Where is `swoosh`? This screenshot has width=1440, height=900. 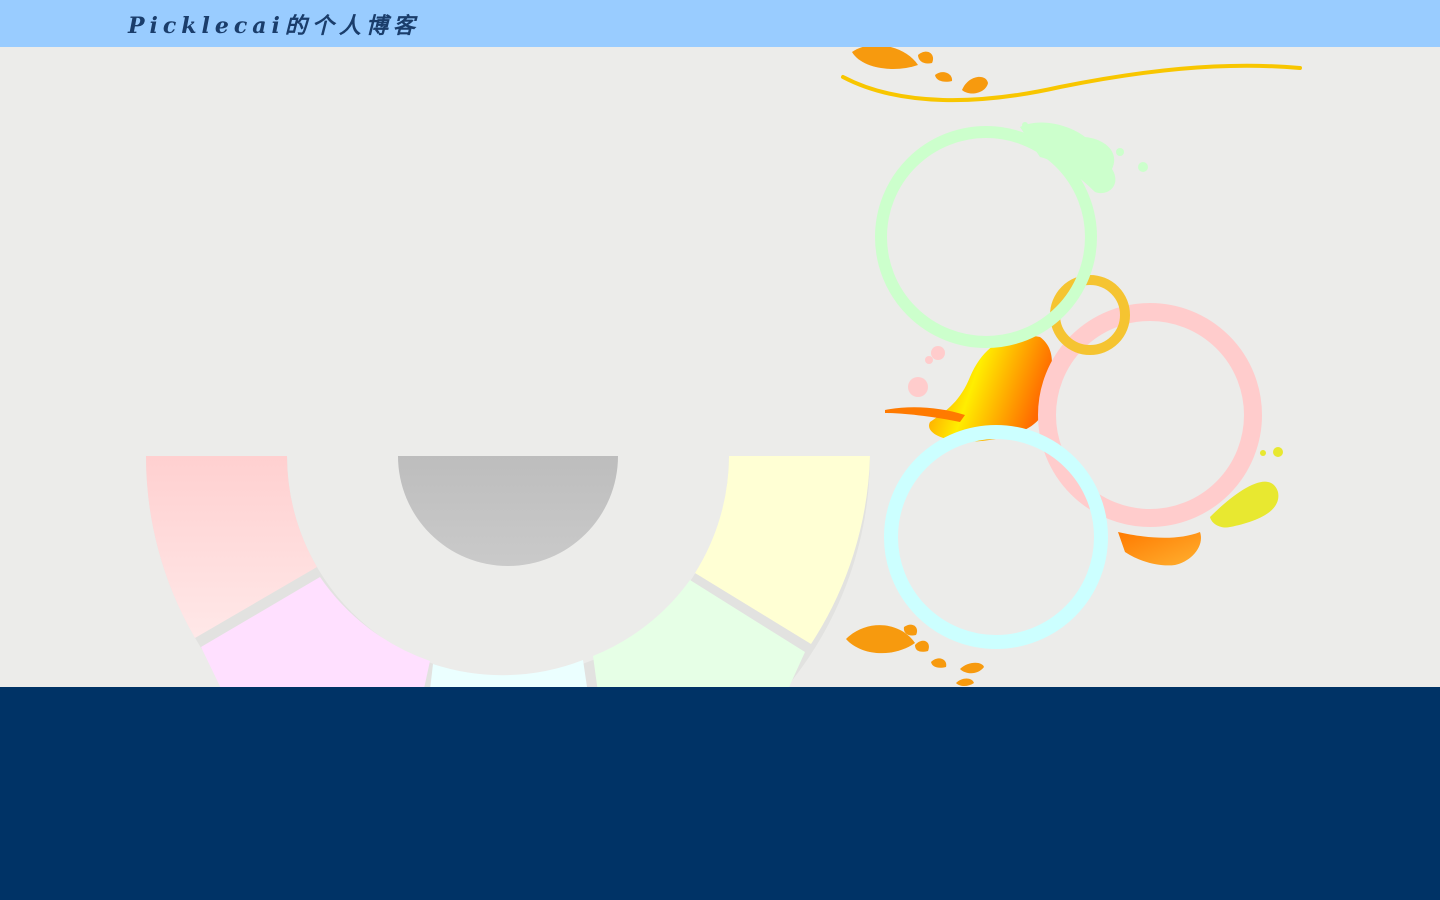
swoosh is located at coordinates (1071, 83).